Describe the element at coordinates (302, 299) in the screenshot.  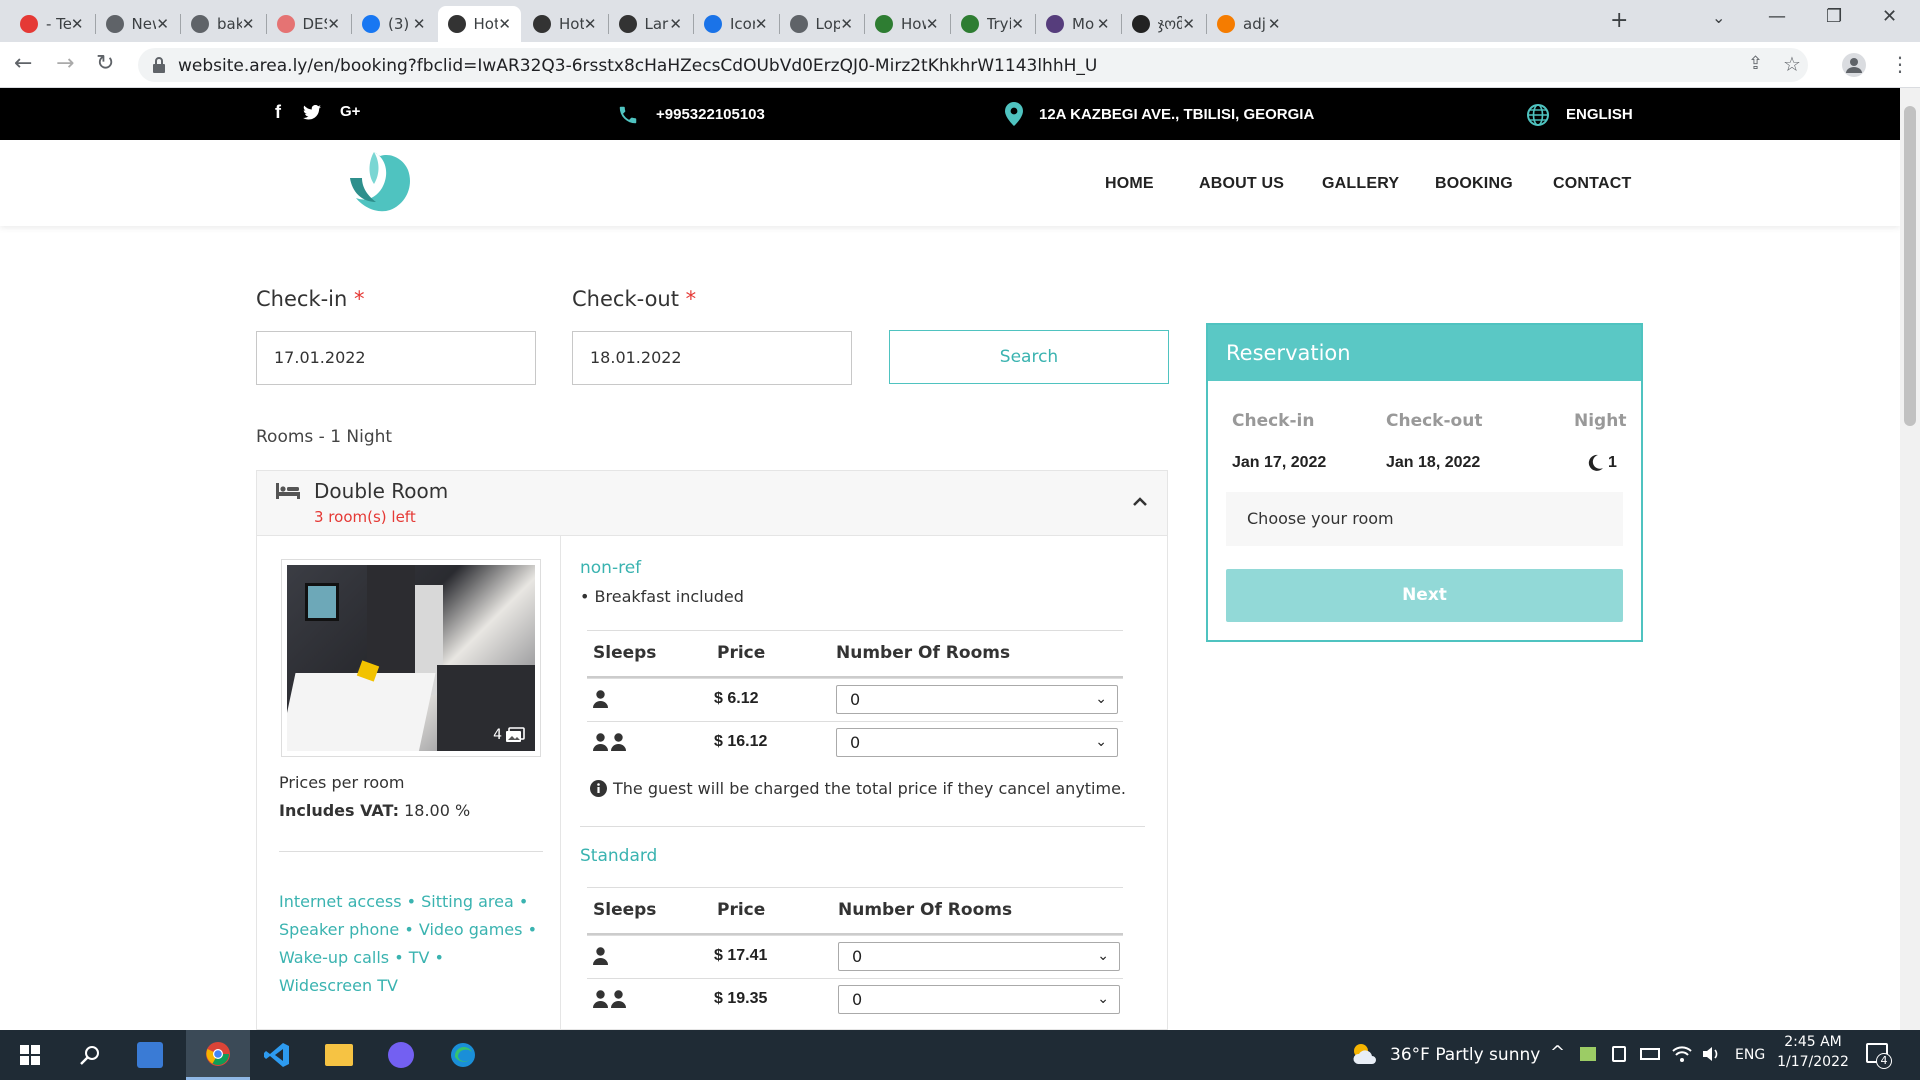
I see `checkin-label-text: Check-in` at that location.